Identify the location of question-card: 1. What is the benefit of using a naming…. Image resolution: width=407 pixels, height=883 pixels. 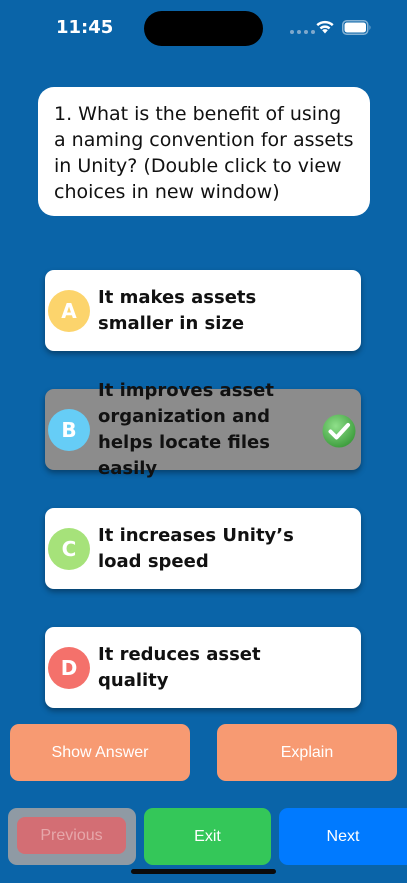
(204, 151).